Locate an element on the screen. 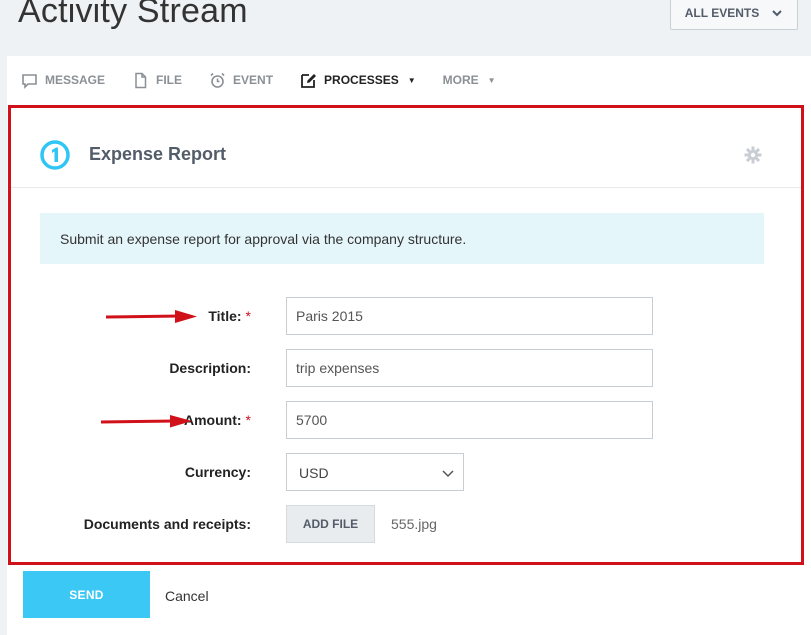 The width and height of the screenshot is (811, 635). tab-processes: PROCESSES ▼ is located at coordinates (358, 80).